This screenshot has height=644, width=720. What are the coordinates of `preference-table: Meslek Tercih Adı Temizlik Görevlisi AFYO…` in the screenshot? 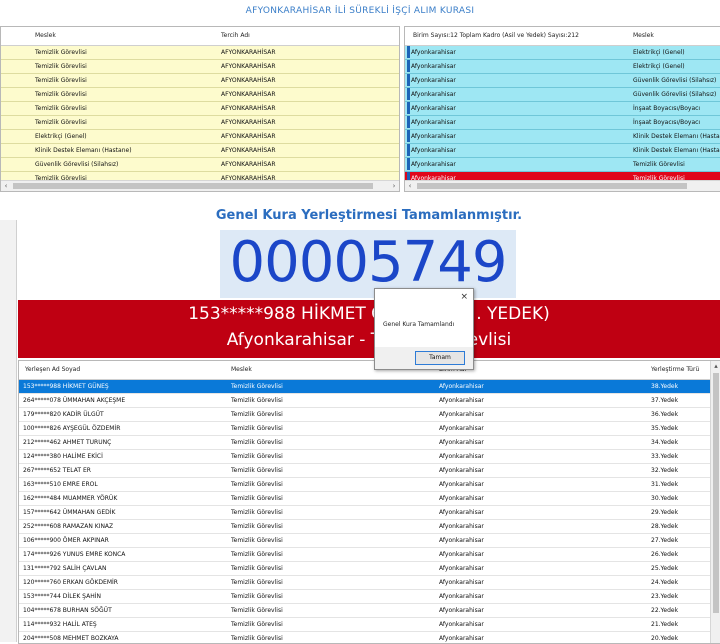 It's located at (200, 109).